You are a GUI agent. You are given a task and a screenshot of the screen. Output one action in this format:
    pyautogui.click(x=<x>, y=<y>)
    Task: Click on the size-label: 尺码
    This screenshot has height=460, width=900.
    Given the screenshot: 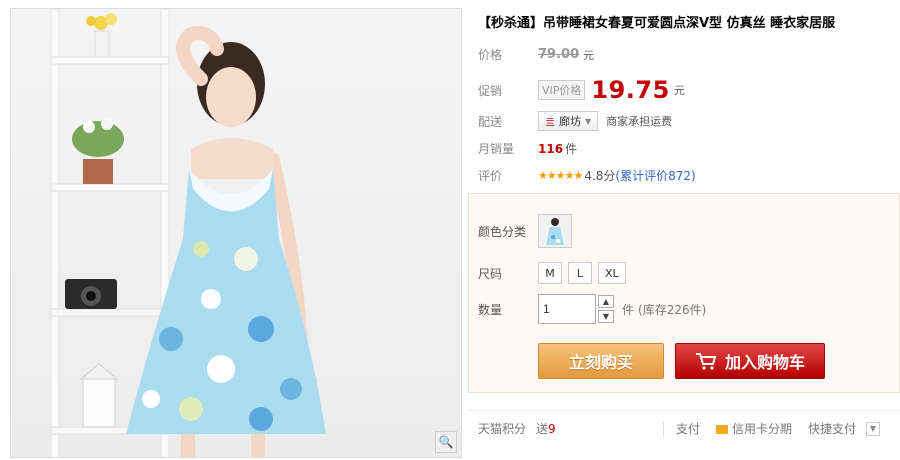 What is the action you would take?
    pyautogui.click(x=490, y=273)
    